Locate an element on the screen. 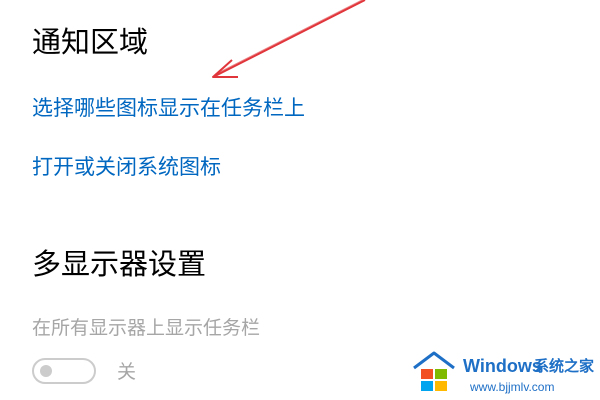 Image resolution: width=600 pixels, height=400 pixels. annotation-arrow-head is located at coordinates (225, 68).